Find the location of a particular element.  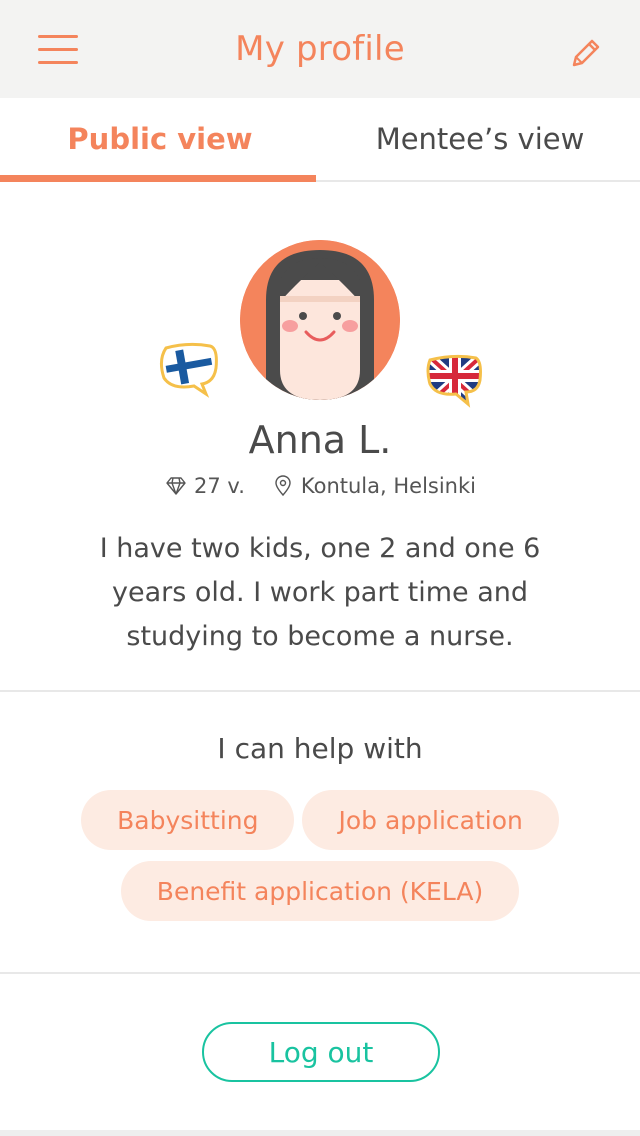

bottom-edge is located at coordinates (320, 1133).